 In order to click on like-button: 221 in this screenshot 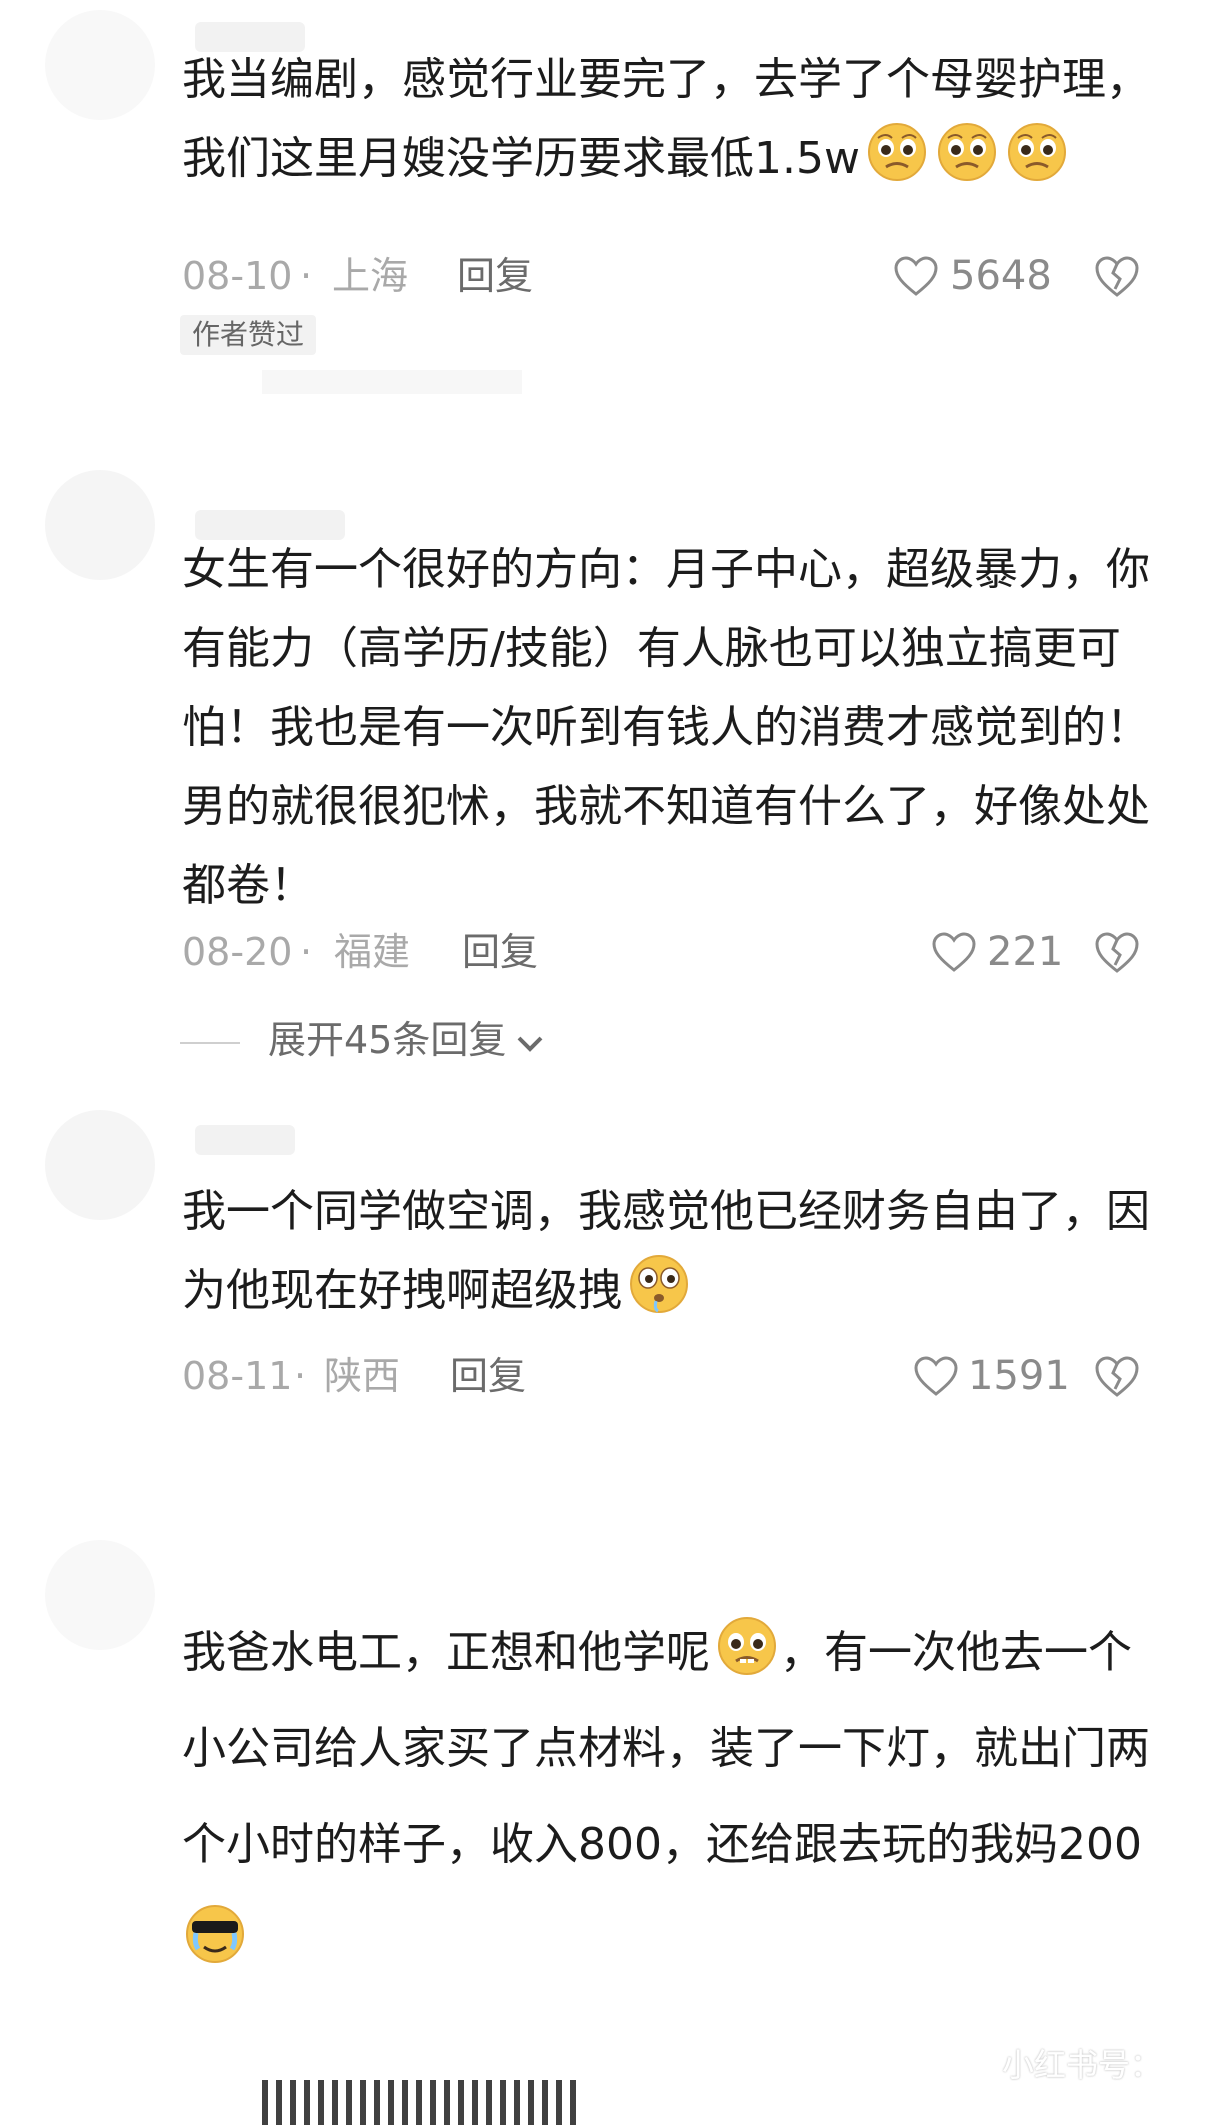, I will do `click(662, 952)`.